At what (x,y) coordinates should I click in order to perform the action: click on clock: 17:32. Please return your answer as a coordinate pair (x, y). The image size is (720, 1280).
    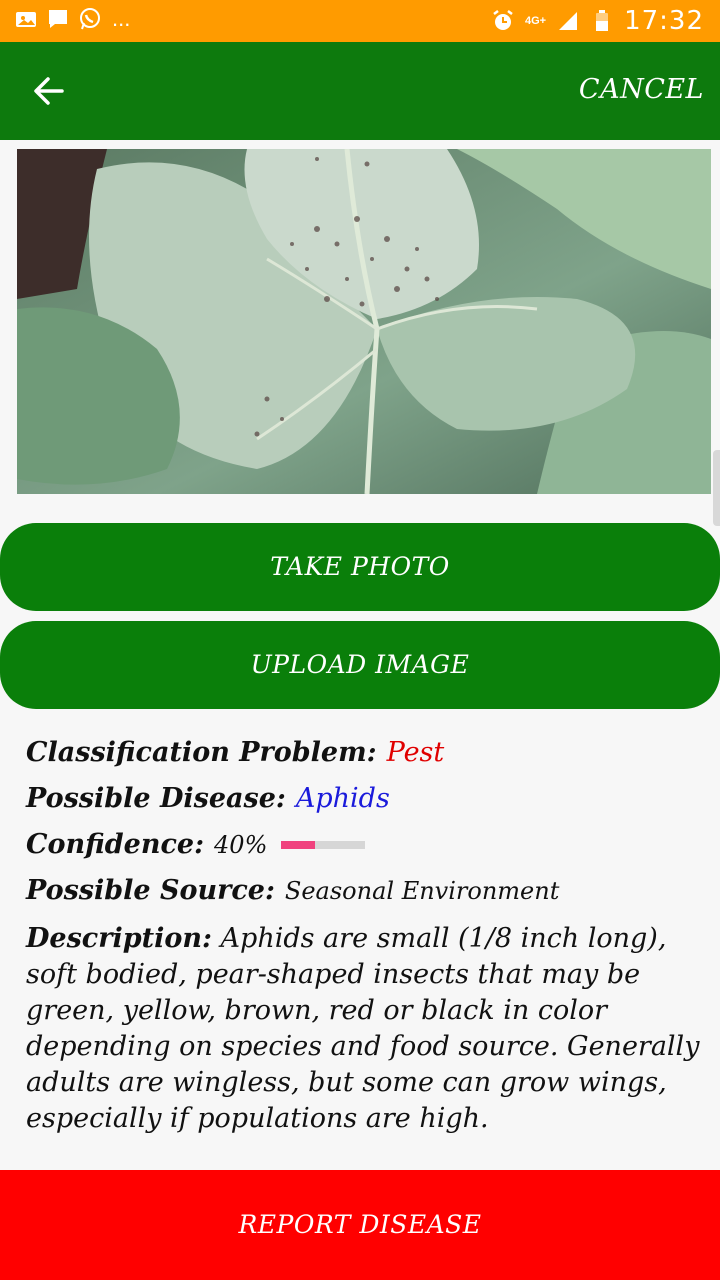
    Looking at the image, I should click on (664, 21).